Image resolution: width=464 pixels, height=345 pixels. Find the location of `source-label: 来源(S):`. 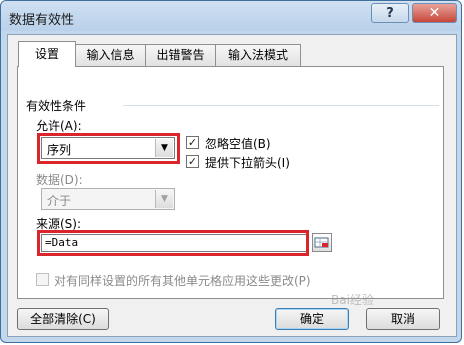

source-label: 来源(S): is located at coordinates (59, 224).